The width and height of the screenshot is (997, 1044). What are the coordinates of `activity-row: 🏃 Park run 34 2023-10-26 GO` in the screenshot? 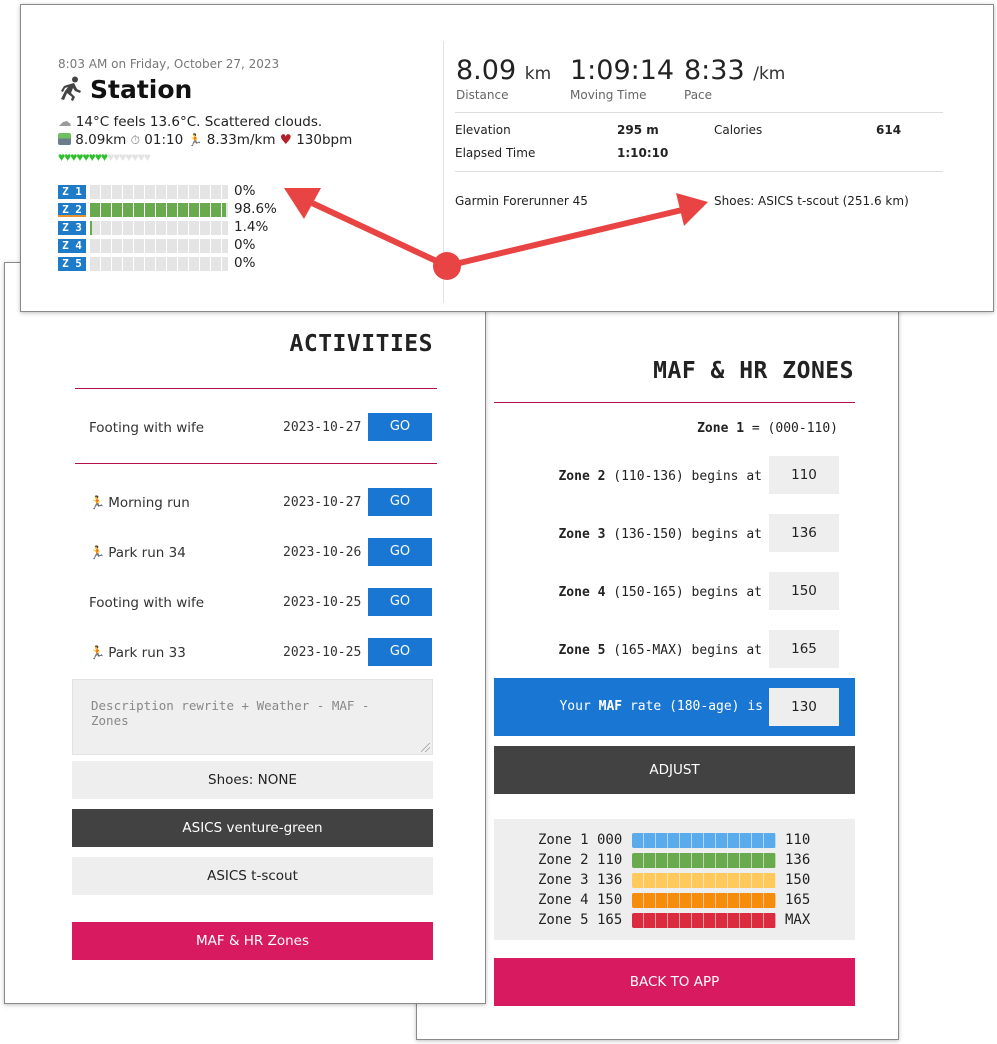 It's located at (255, 553).